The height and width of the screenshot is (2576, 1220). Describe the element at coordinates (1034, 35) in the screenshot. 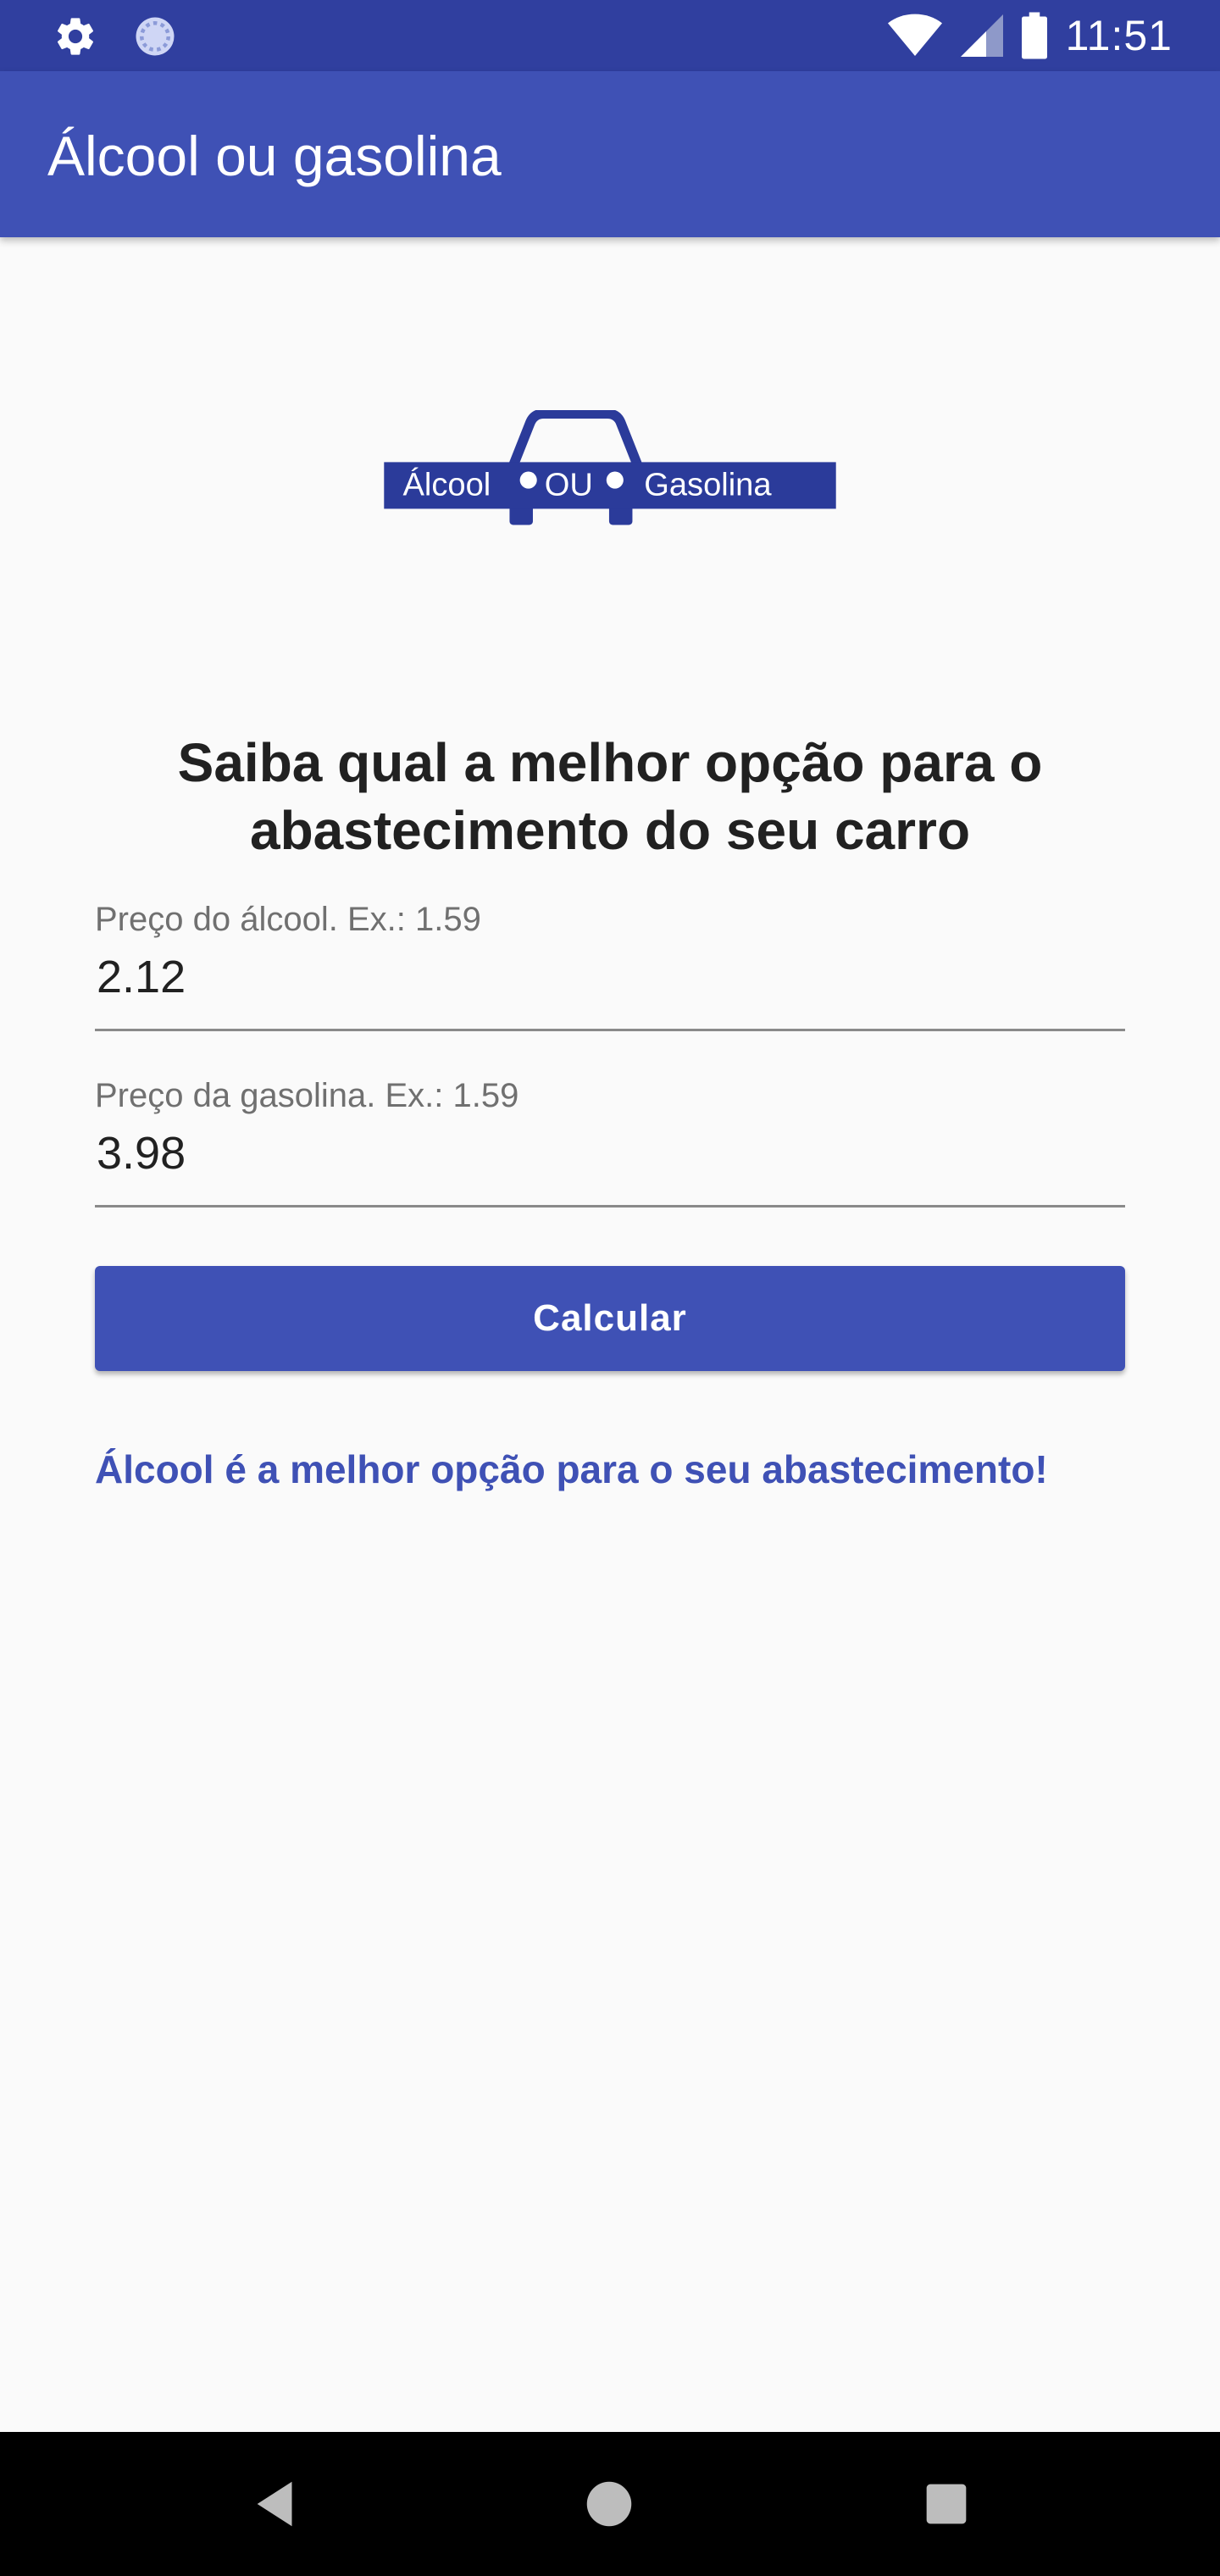

I see `battery-icon` at that location.